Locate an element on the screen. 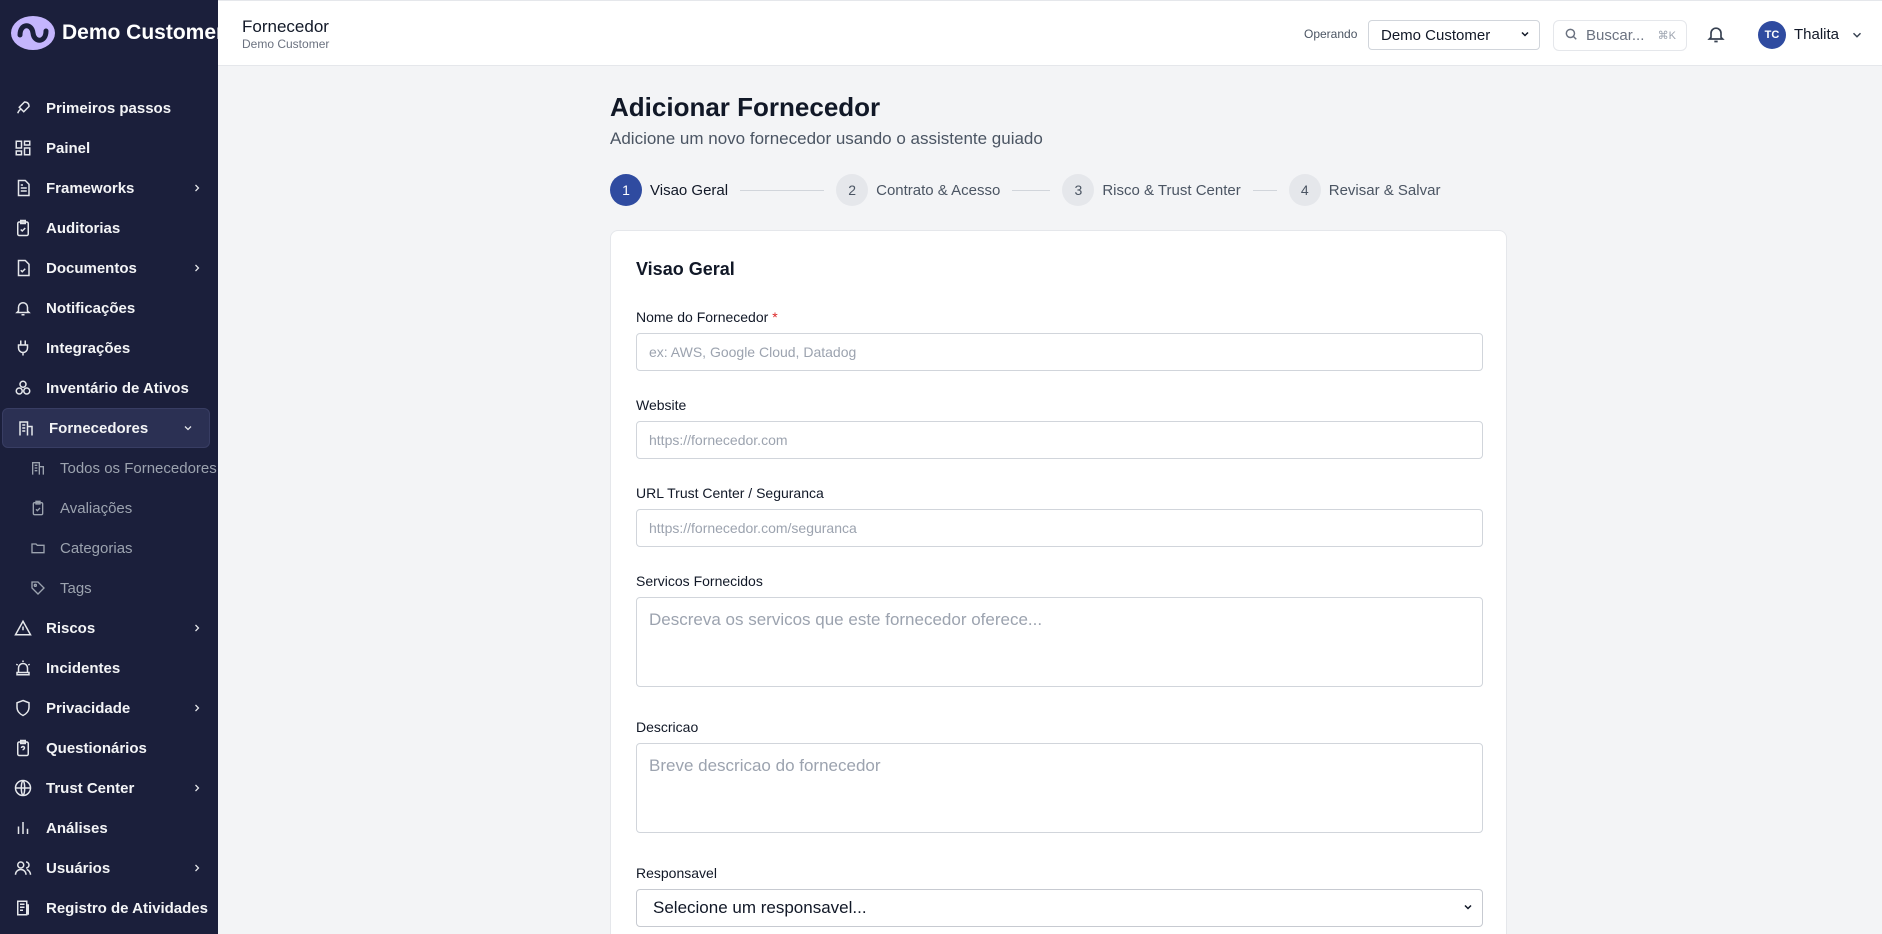 The height and width of the screenshot is (934, 1882). owner-label: Responsavel is located at coordinates (676, 873).